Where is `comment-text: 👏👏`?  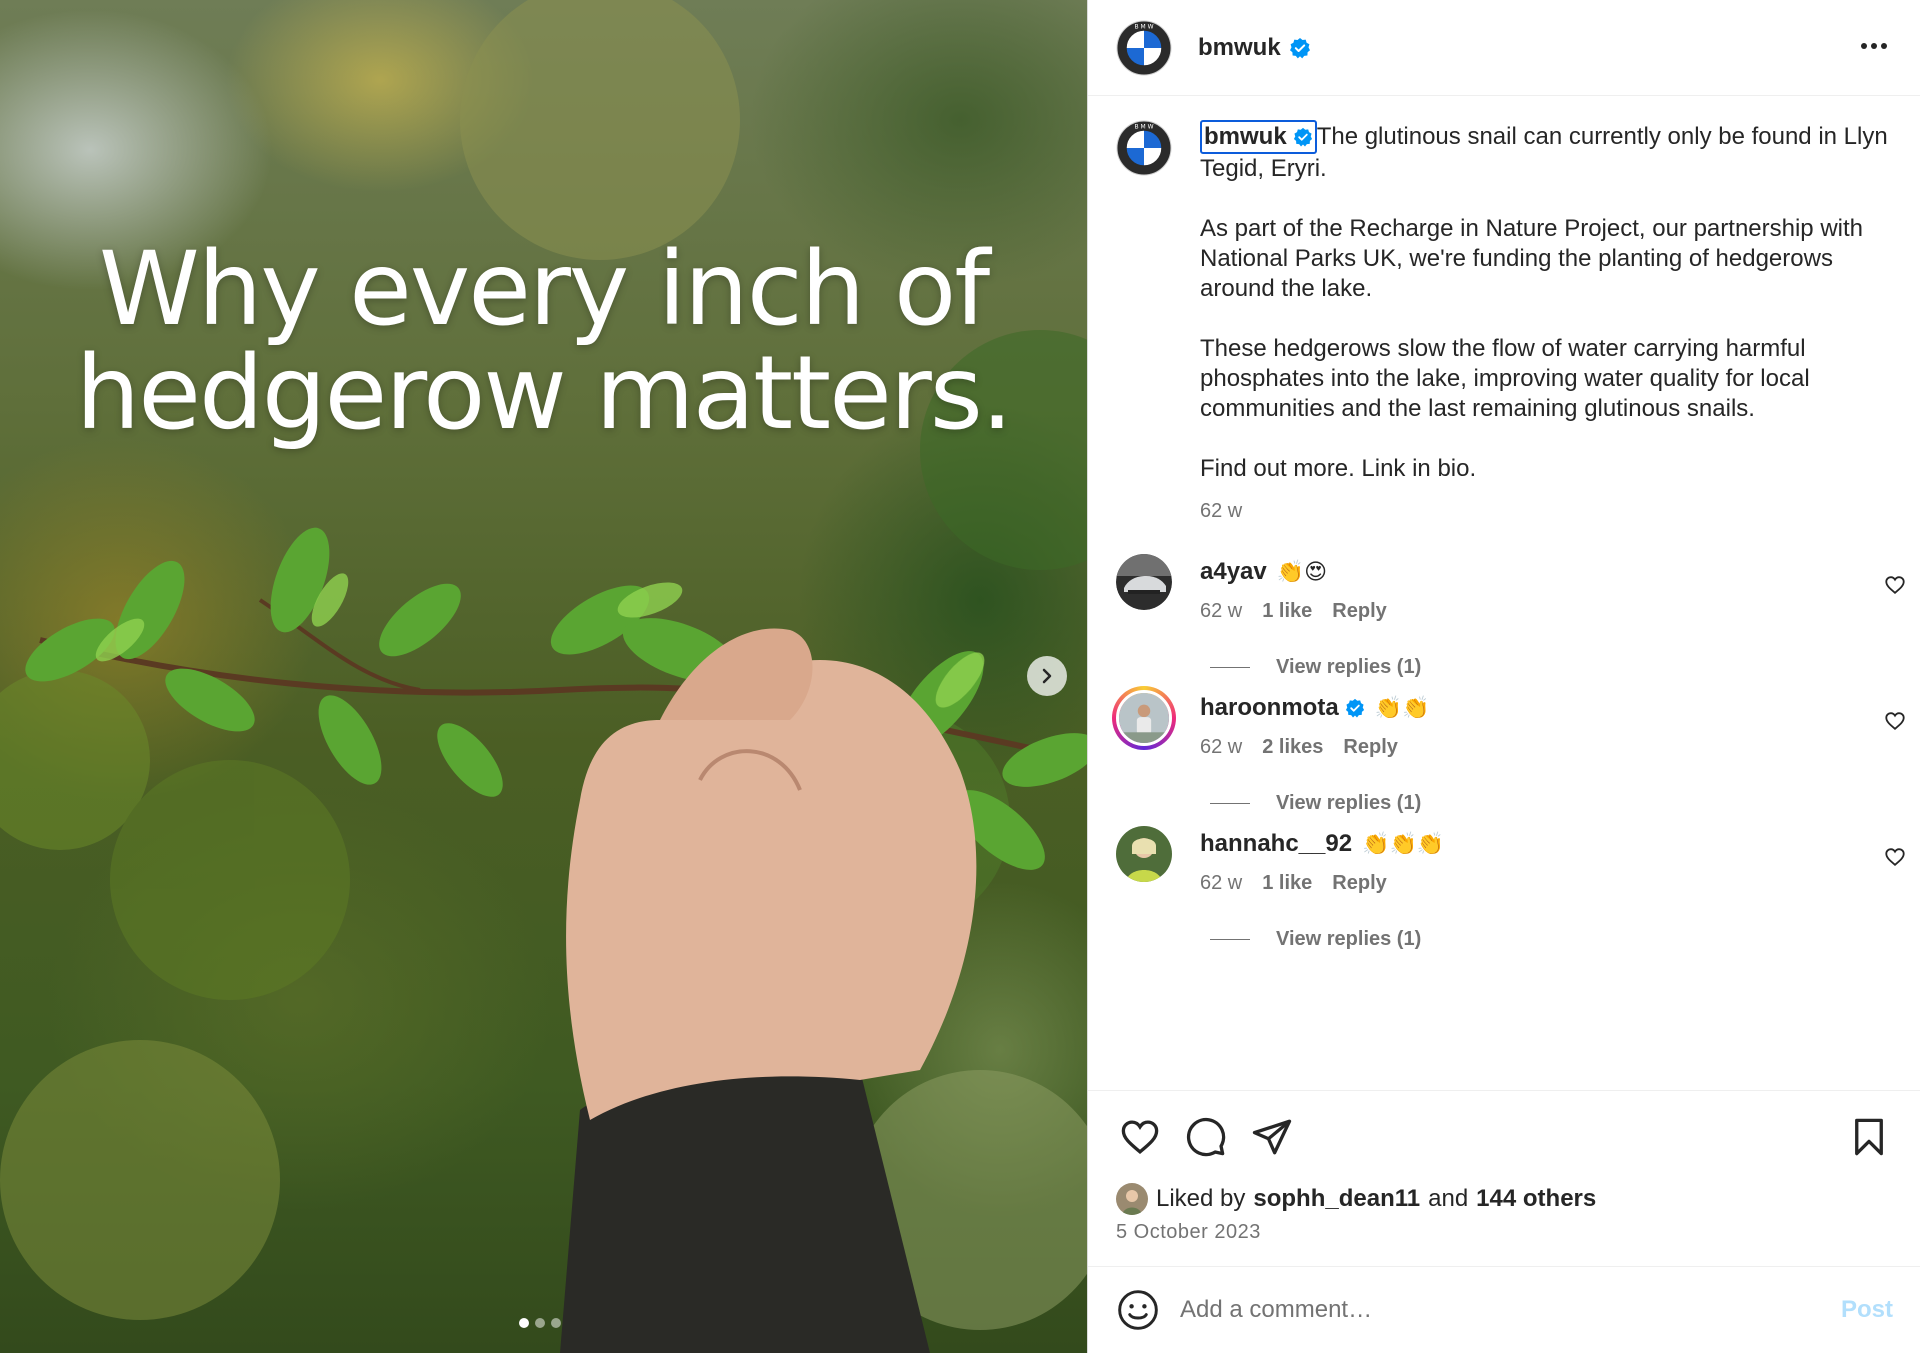
comment-text: 👏👏 is located at coordinates (1402, 707).